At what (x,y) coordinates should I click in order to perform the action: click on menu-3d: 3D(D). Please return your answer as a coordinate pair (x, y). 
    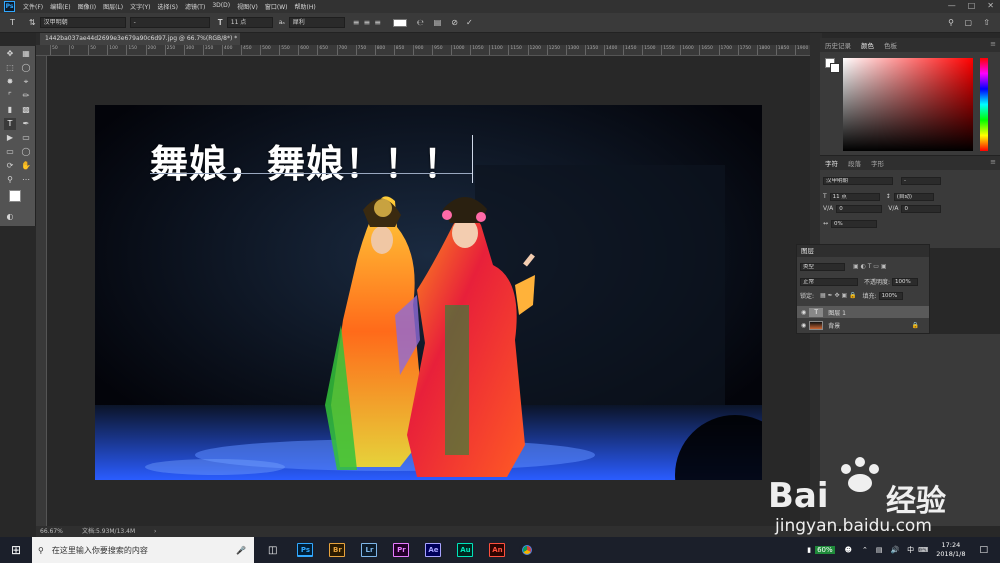
    Looking at the image, I should click on (221, 6).